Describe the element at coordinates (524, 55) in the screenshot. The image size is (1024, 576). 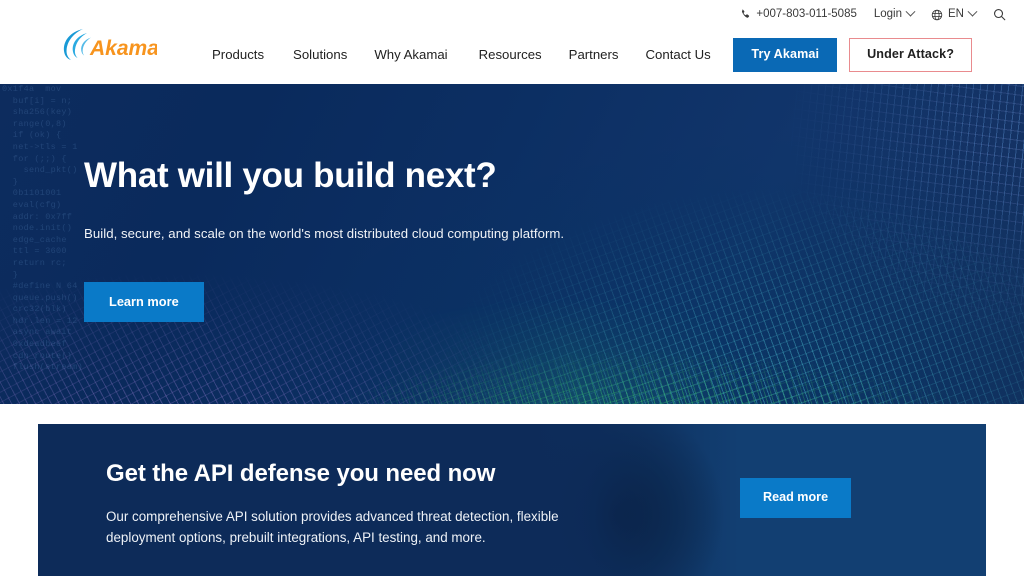
I see `nav-item-resources: Resources` at that location.